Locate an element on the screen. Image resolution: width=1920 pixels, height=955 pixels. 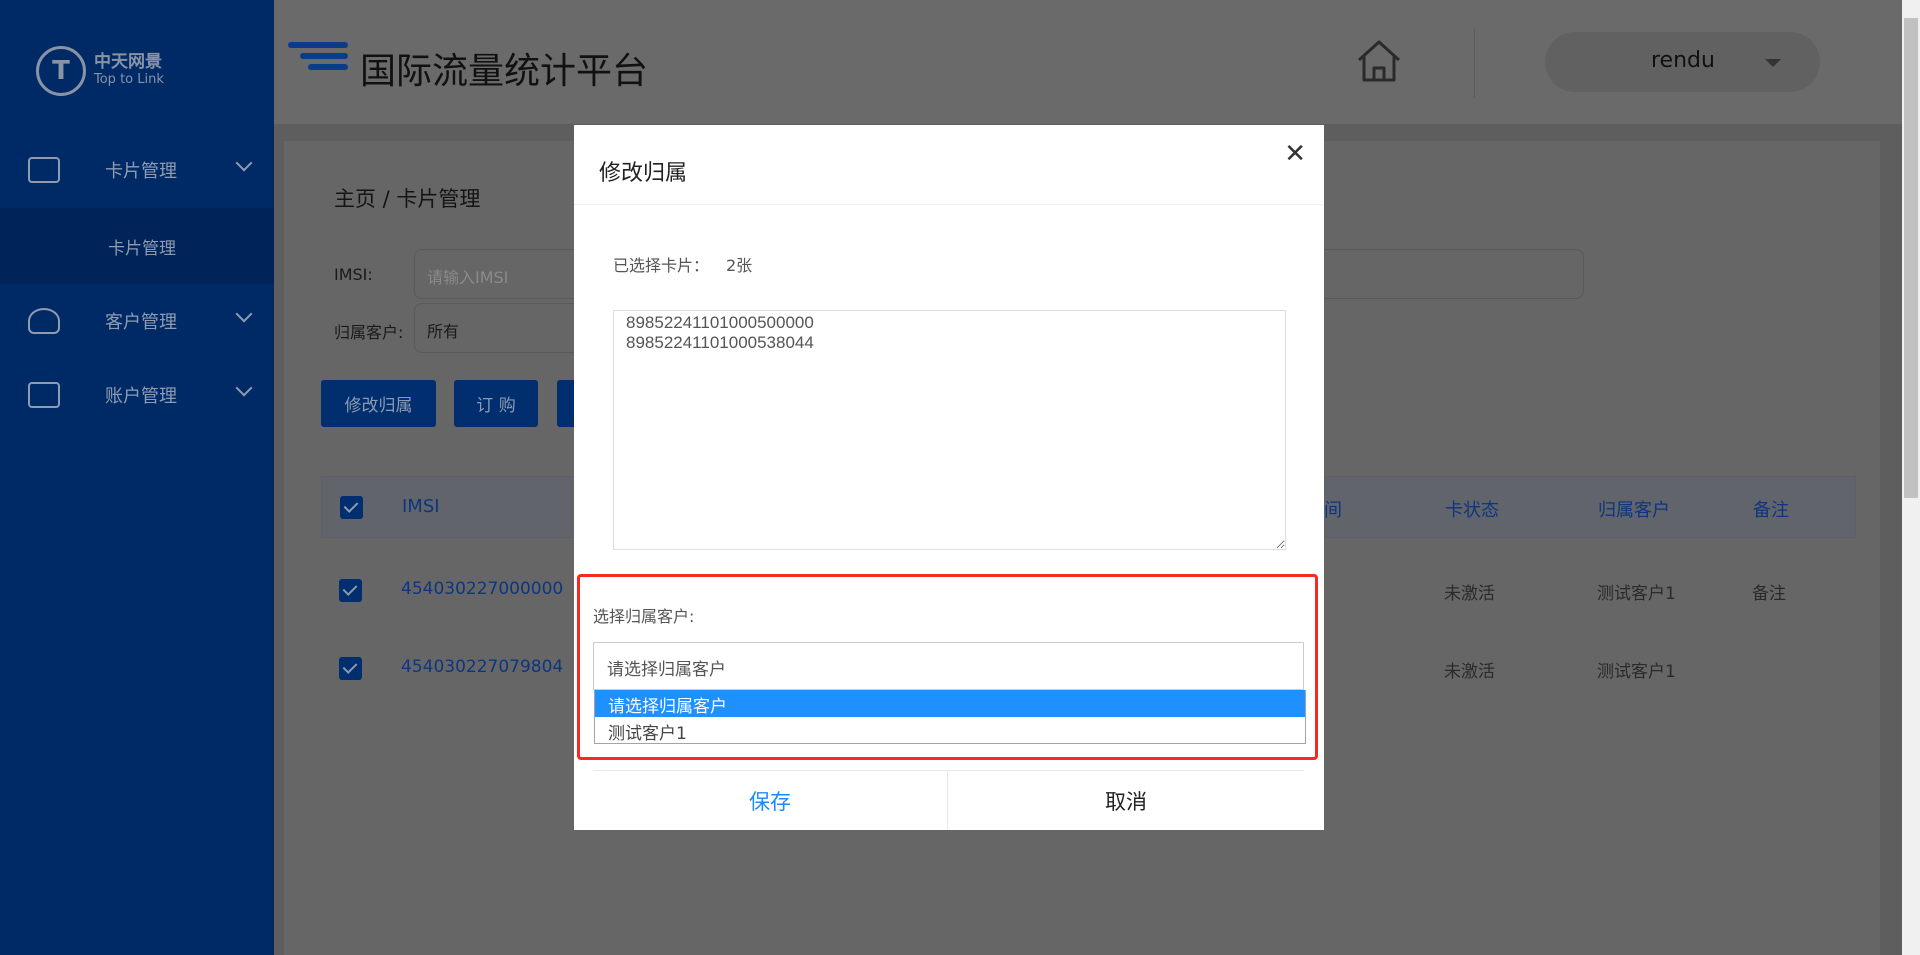
id-card-icon is located at coordinates (44, 395).